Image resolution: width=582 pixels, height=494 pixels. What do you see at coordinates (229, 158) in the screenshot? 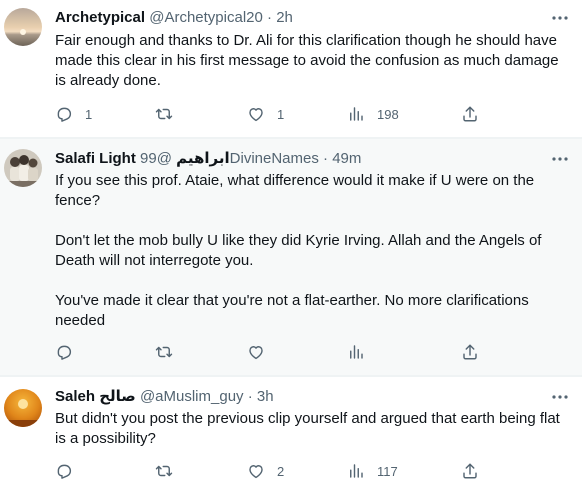
I see `user-handle: @99DivineNames` at bounding box center [229, 158].